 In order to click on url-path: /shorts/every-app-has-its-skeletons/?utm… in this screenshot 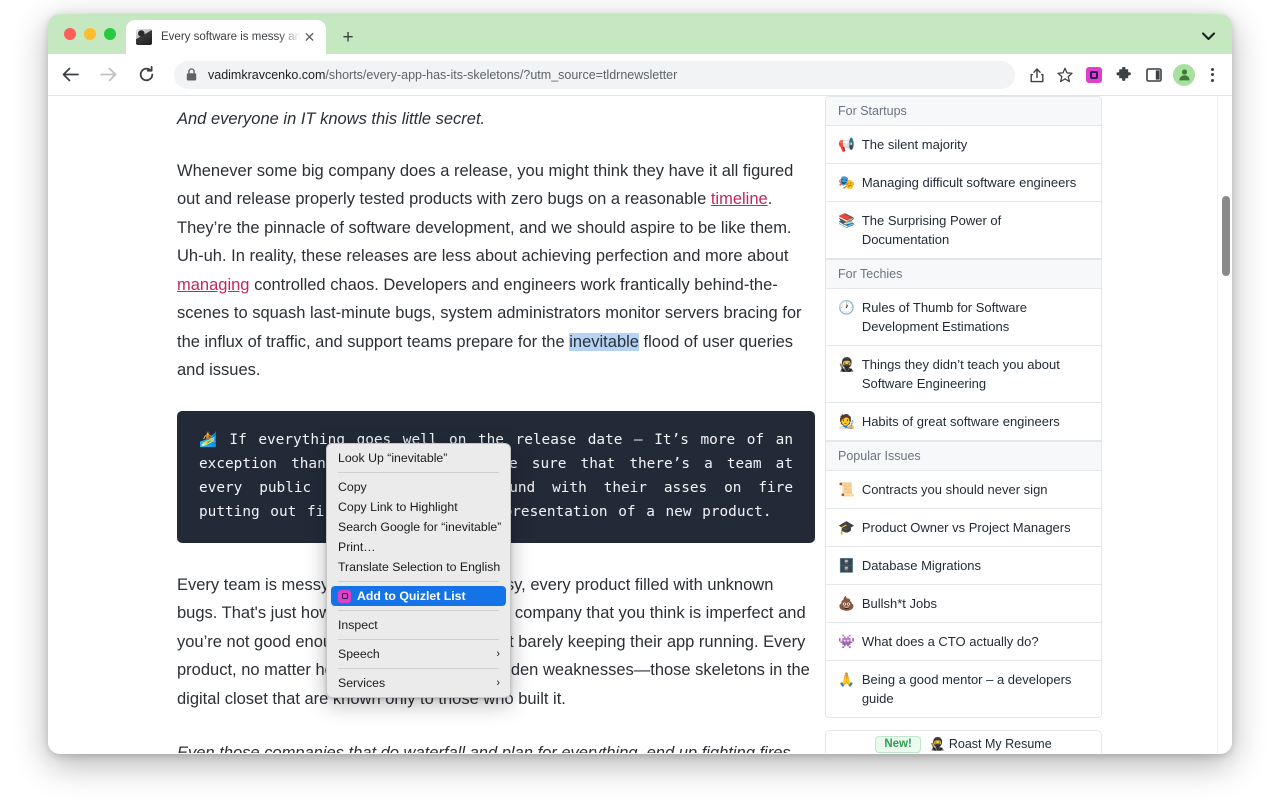, I will do `click(501, 74)`.